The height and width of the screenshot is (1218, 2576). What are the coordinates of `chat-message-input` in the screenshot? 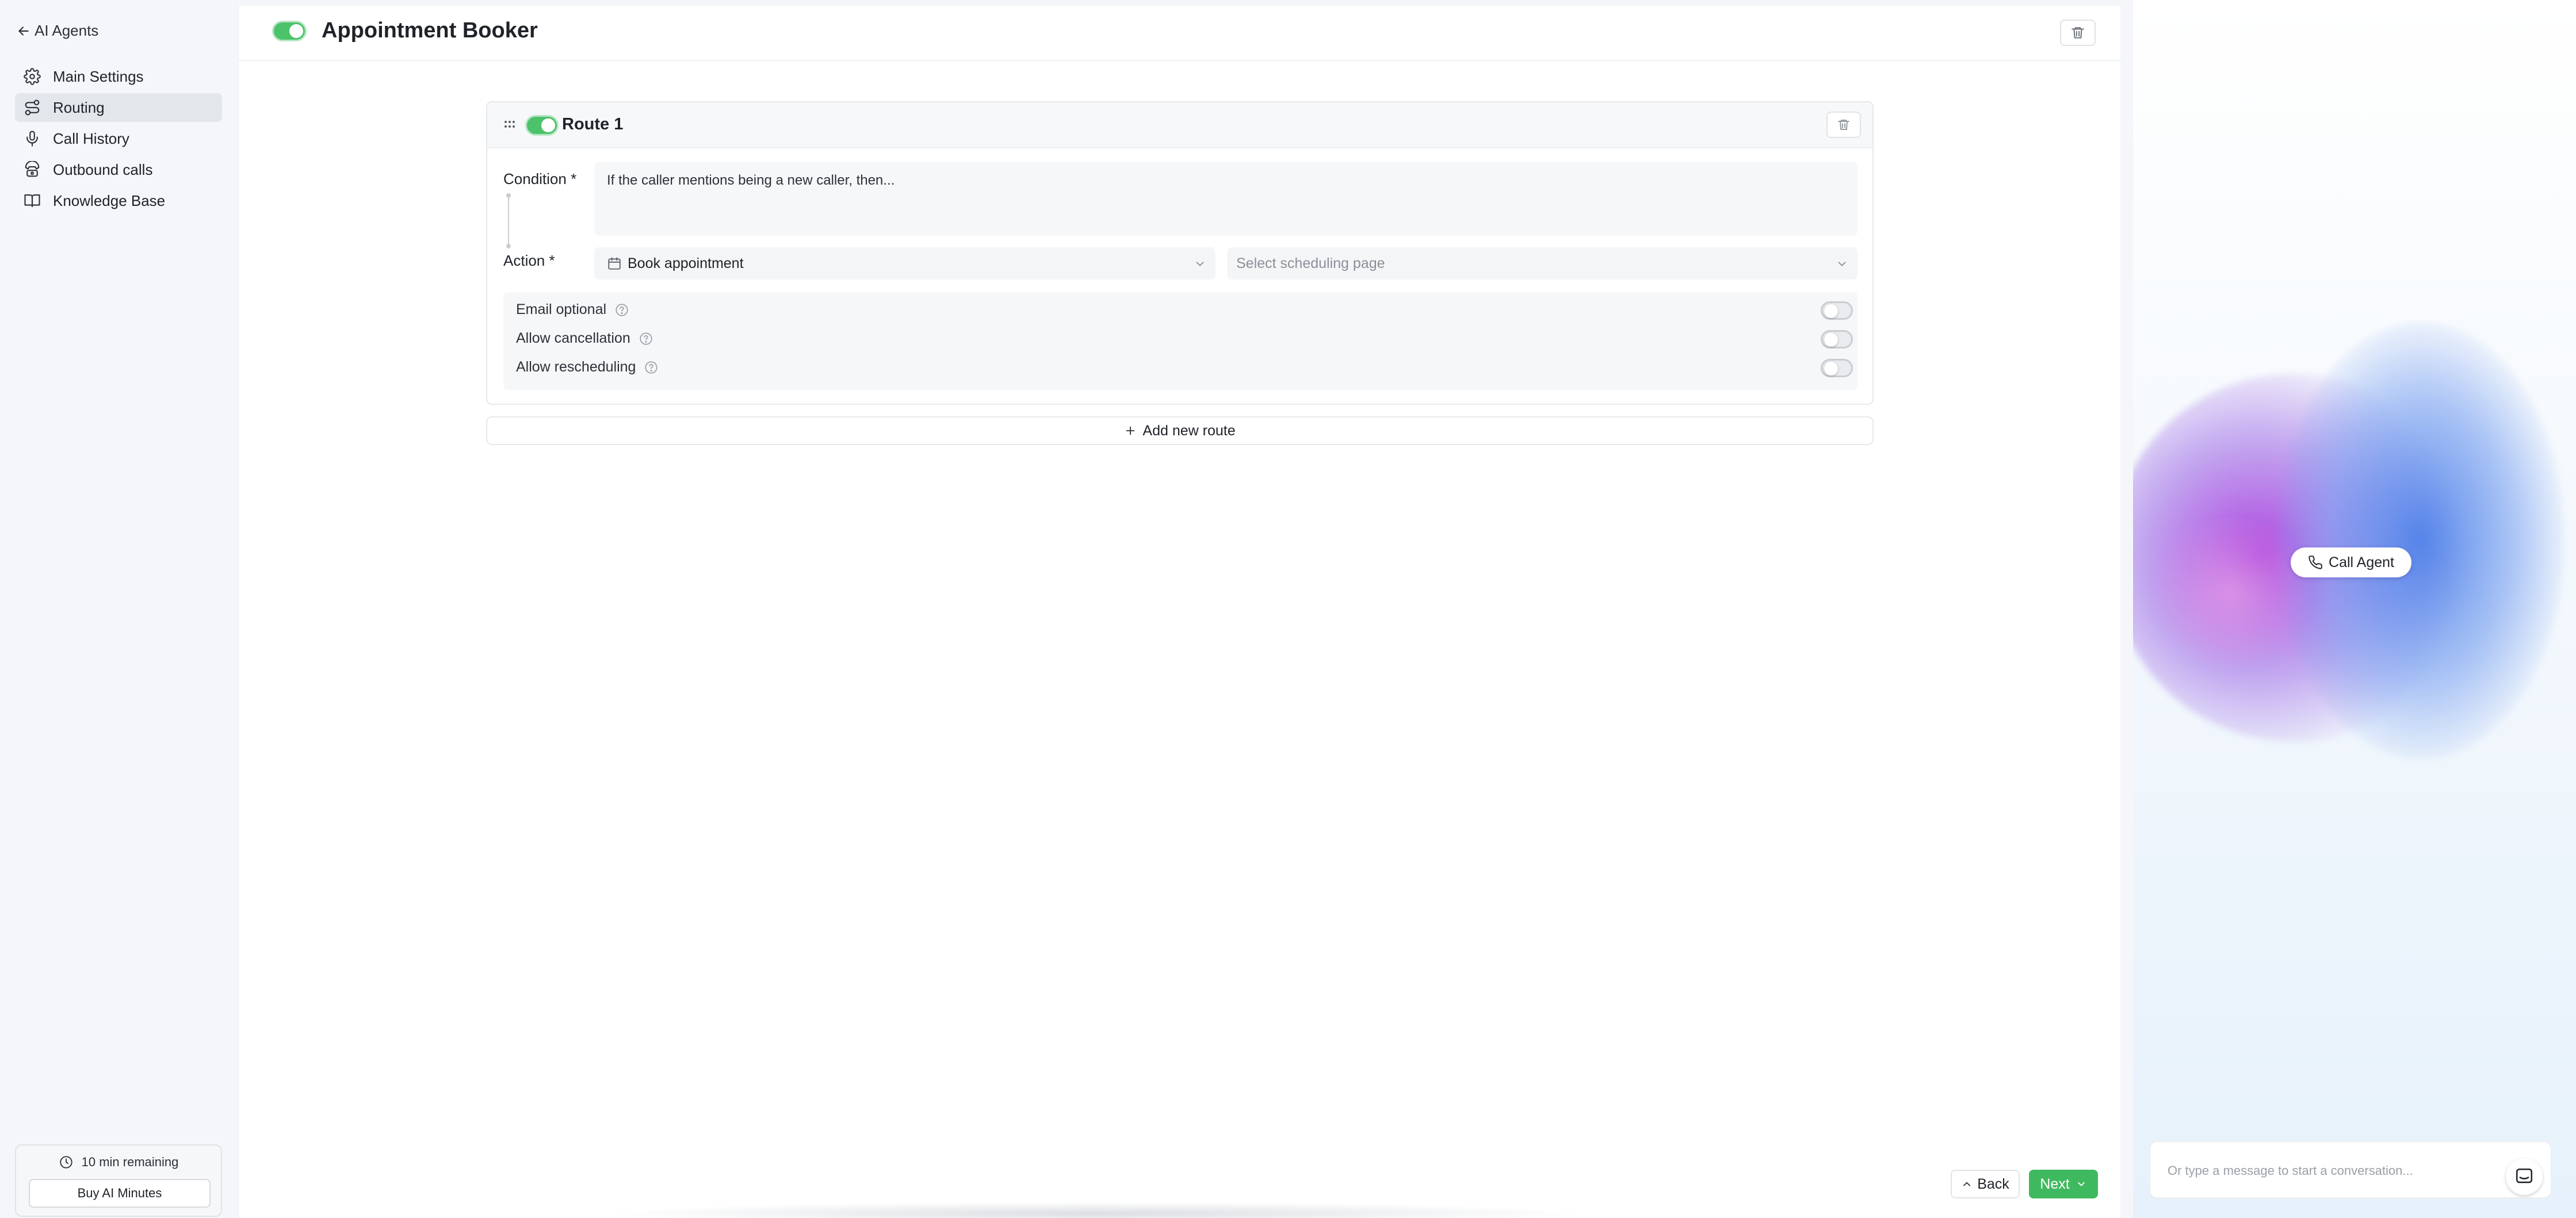 It's located at (2323, 1170).